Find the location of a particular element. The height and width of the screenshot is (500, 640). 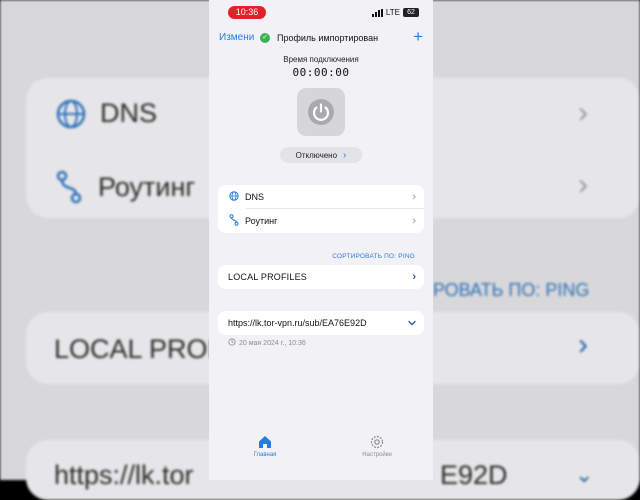

signal-icon is located at coordinates (377, 12).